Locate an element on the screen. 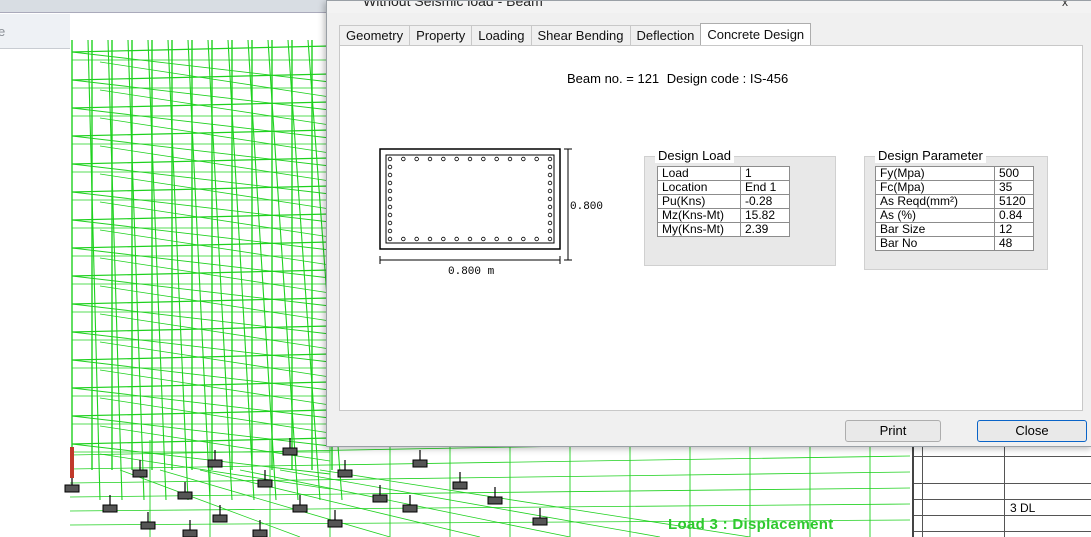 The image size is (1091, 537). param-label: Load is located at coordinates (699, 173).